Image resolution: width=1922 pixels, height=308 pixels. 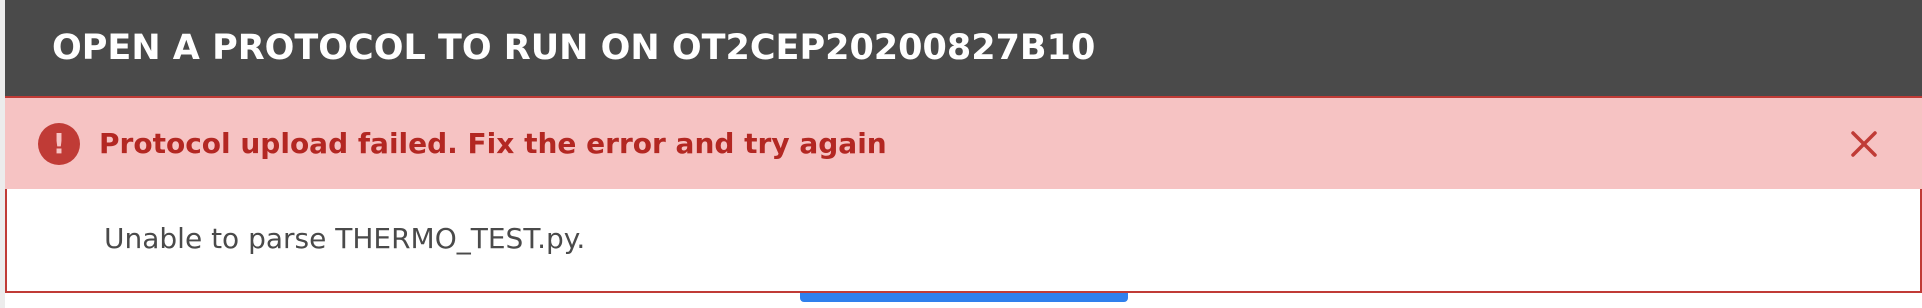 What do you see at coordinates (59, 144) in the screenshot?
I see `exclamation-circle-icon: !` at bounding box center [59, 144].